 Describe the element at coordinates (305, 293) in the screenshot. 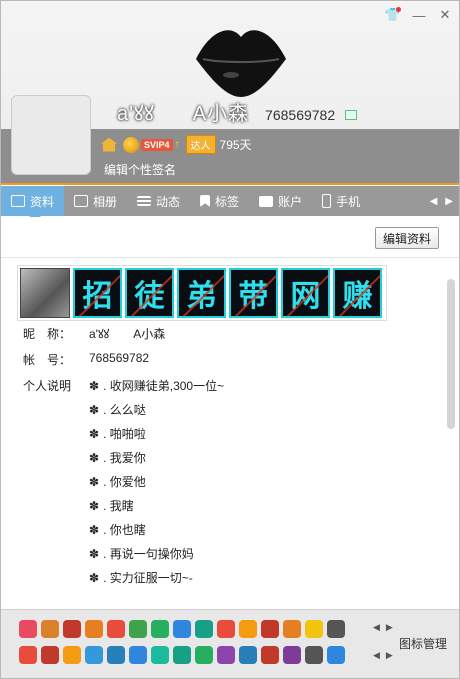

I see `banner-char: 网` at that location.